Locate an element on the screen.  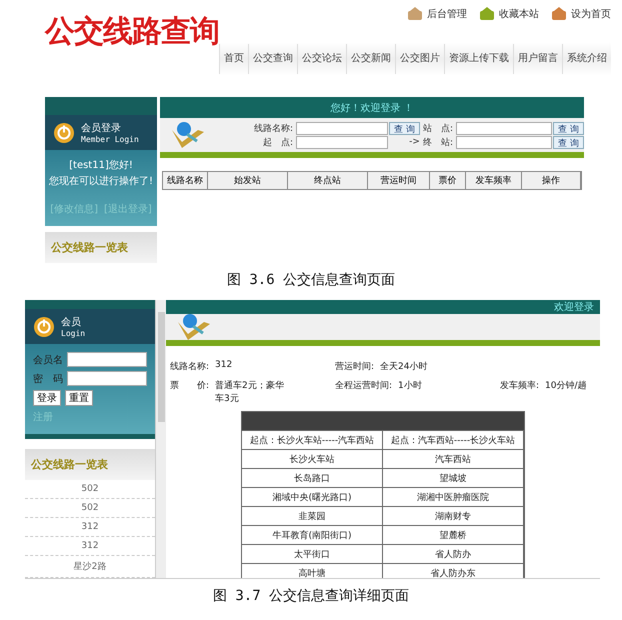
column-header: 终点站 is located at coordinates (328, 180).